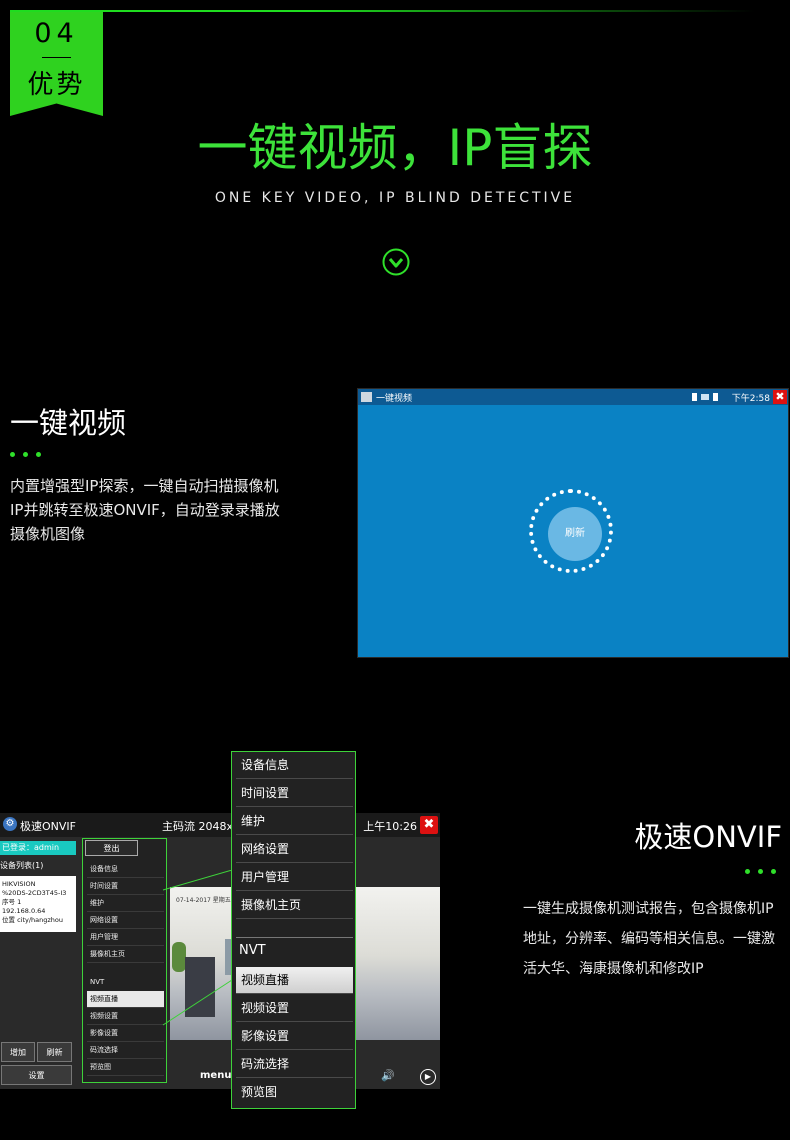 The image size is (790, 1140). I want to click on onvif-time: 上午10:26, so click(390, 826).